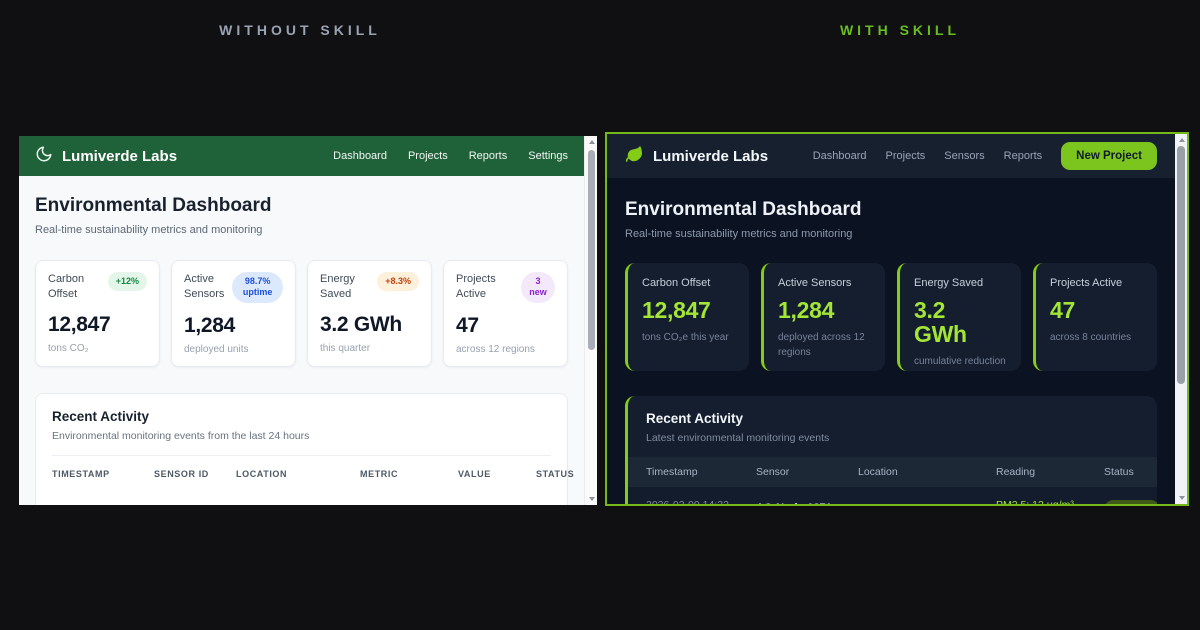 The width and height of the screenshot is (1200, 630). What do you see at coordinates (494, 504) in the screenshot?
I see `cell-value: 342` at bounding box center [494, 504].